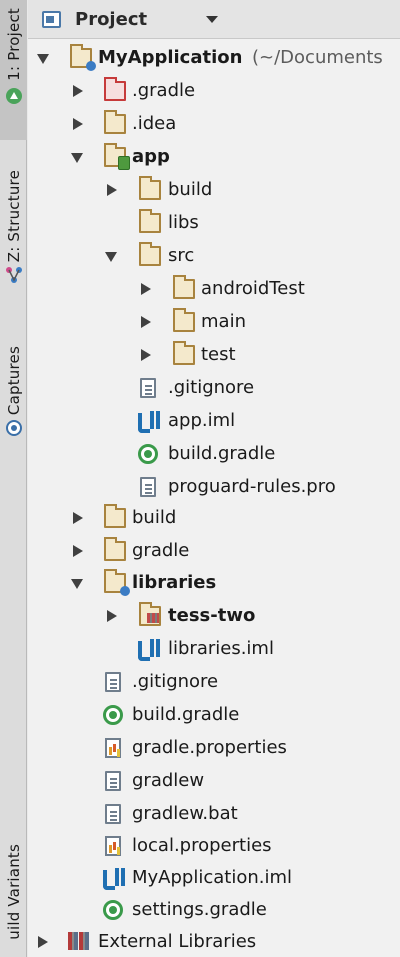 The image size is (400, 957). Describe the element at coordinates (174, 582) in the screenshot. I see `tree-node-label: libraries` at that location.